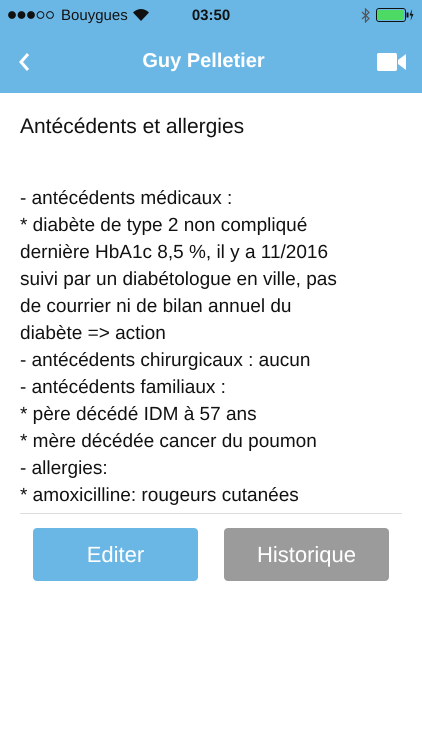 The image size is (422, 750). Describe the element at coordinates (391, 61) in the screenshot. I see `video-camera-icon` at that location.